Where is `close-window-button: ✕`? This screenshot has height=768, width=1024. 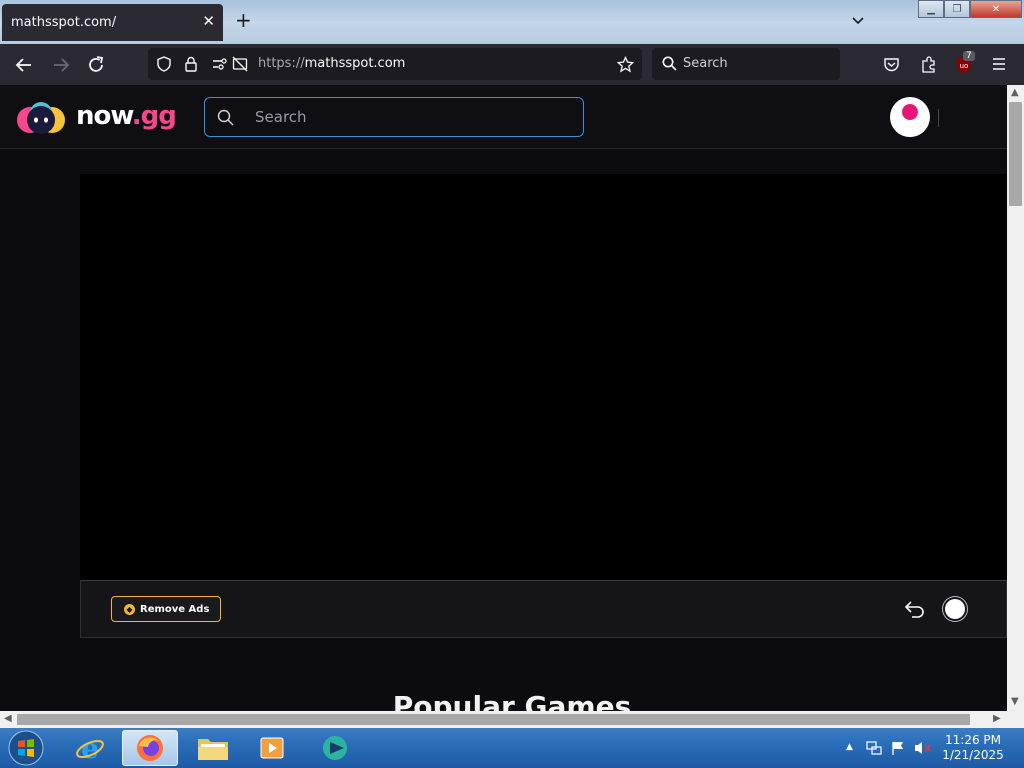 close-window-button: ✕ is located at coordinates (996, 9).